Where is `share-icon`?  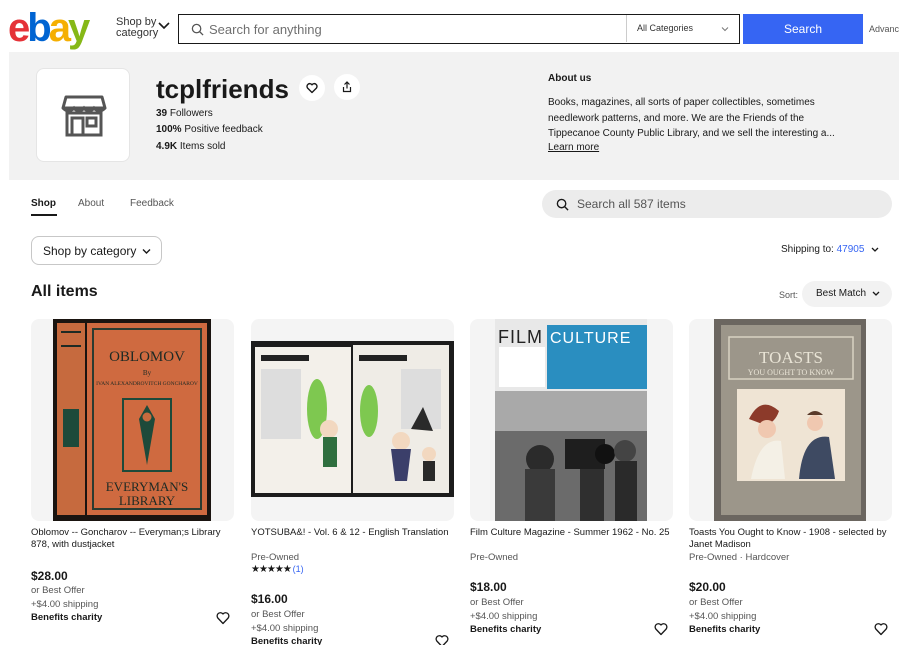 share-icon is located at coordinates (347, 87).